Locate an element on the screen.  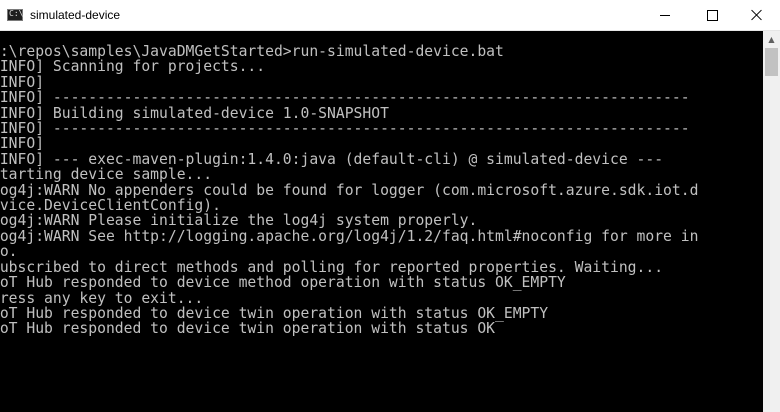
maximize-icon is located at coordinates (712, 15).